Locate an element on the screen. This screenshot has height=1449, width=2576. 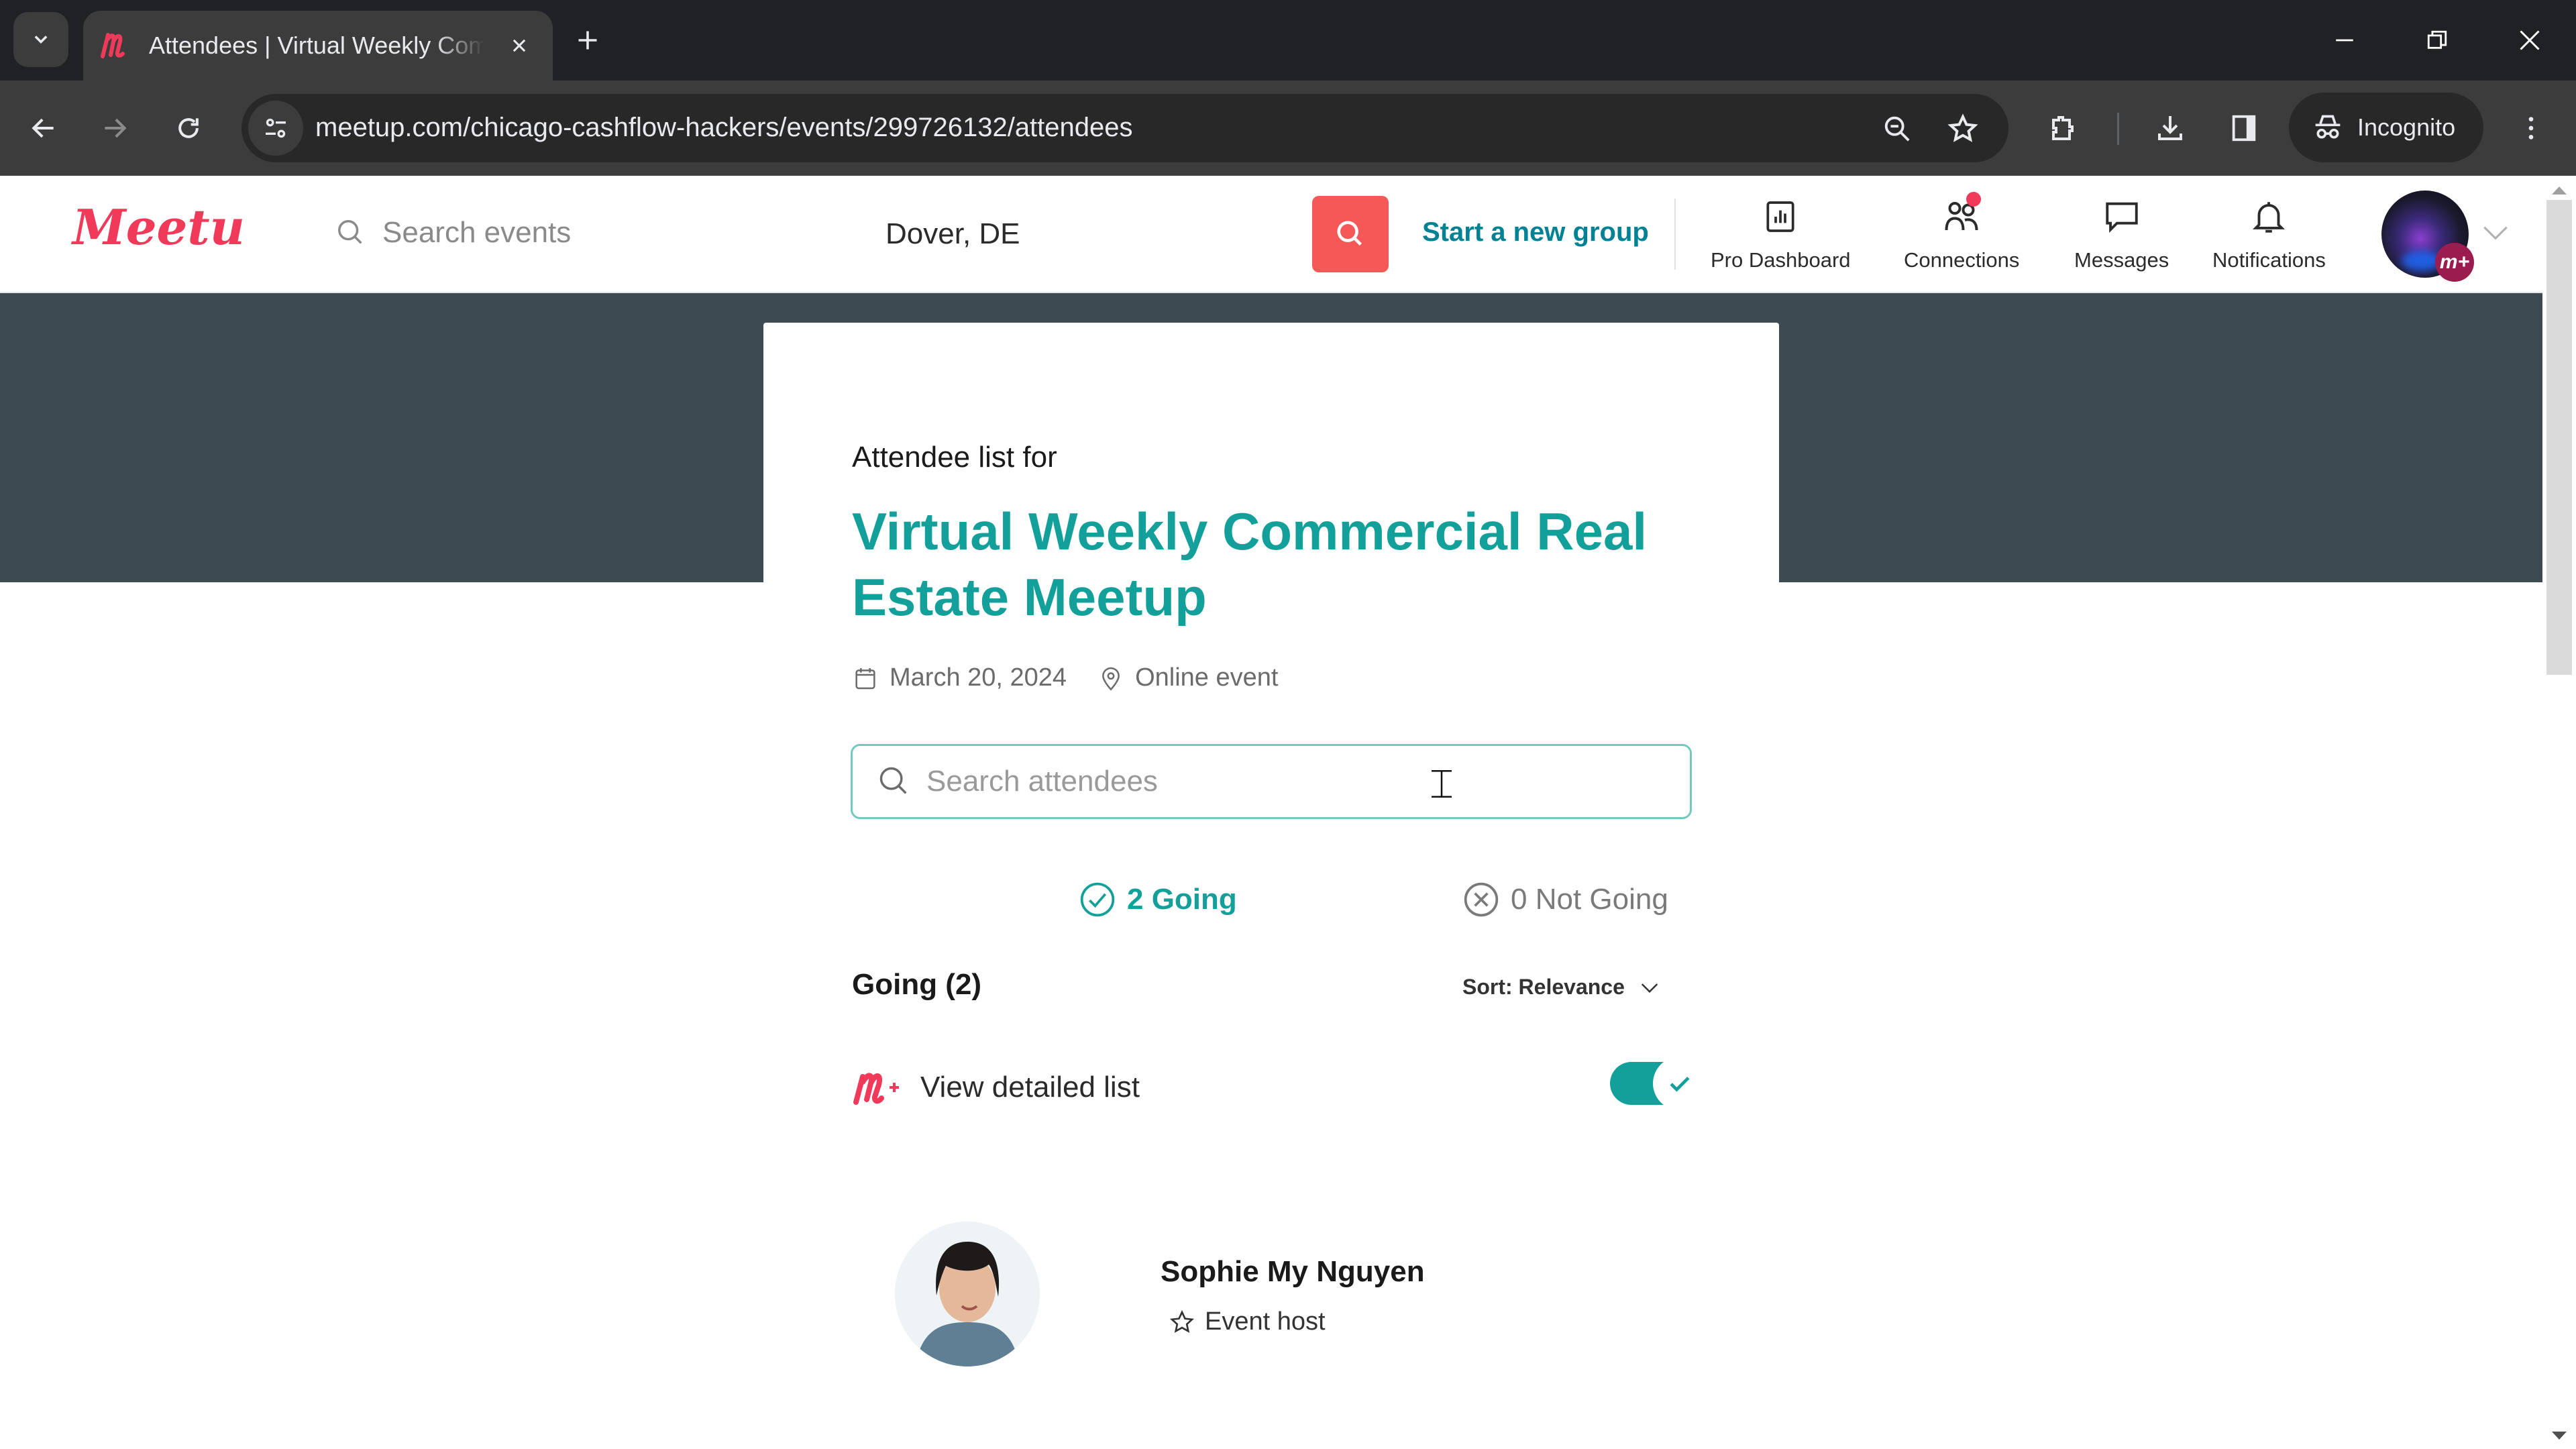
minimize-button is located at coordinates (2344, 40).